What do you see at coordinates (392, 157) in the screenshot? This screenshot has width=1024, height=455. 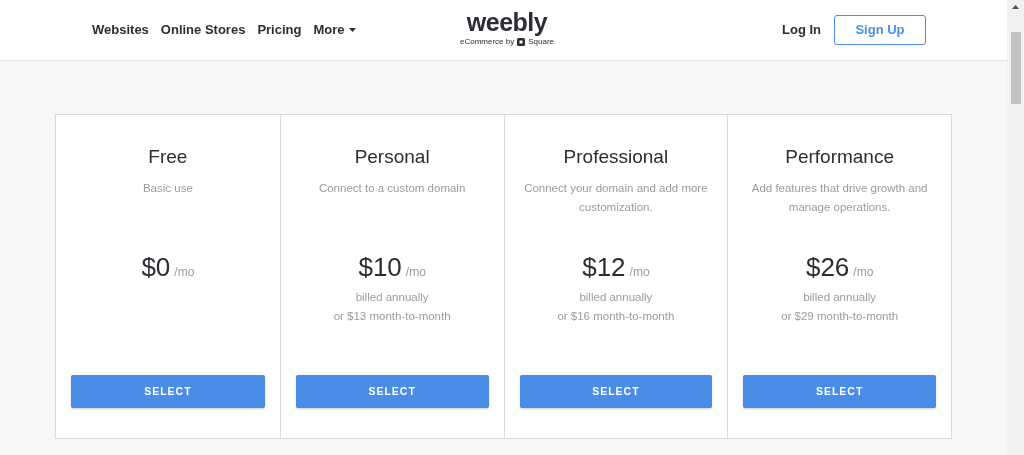 I see `plan-name: Personal` at bounding box center [392, 157].